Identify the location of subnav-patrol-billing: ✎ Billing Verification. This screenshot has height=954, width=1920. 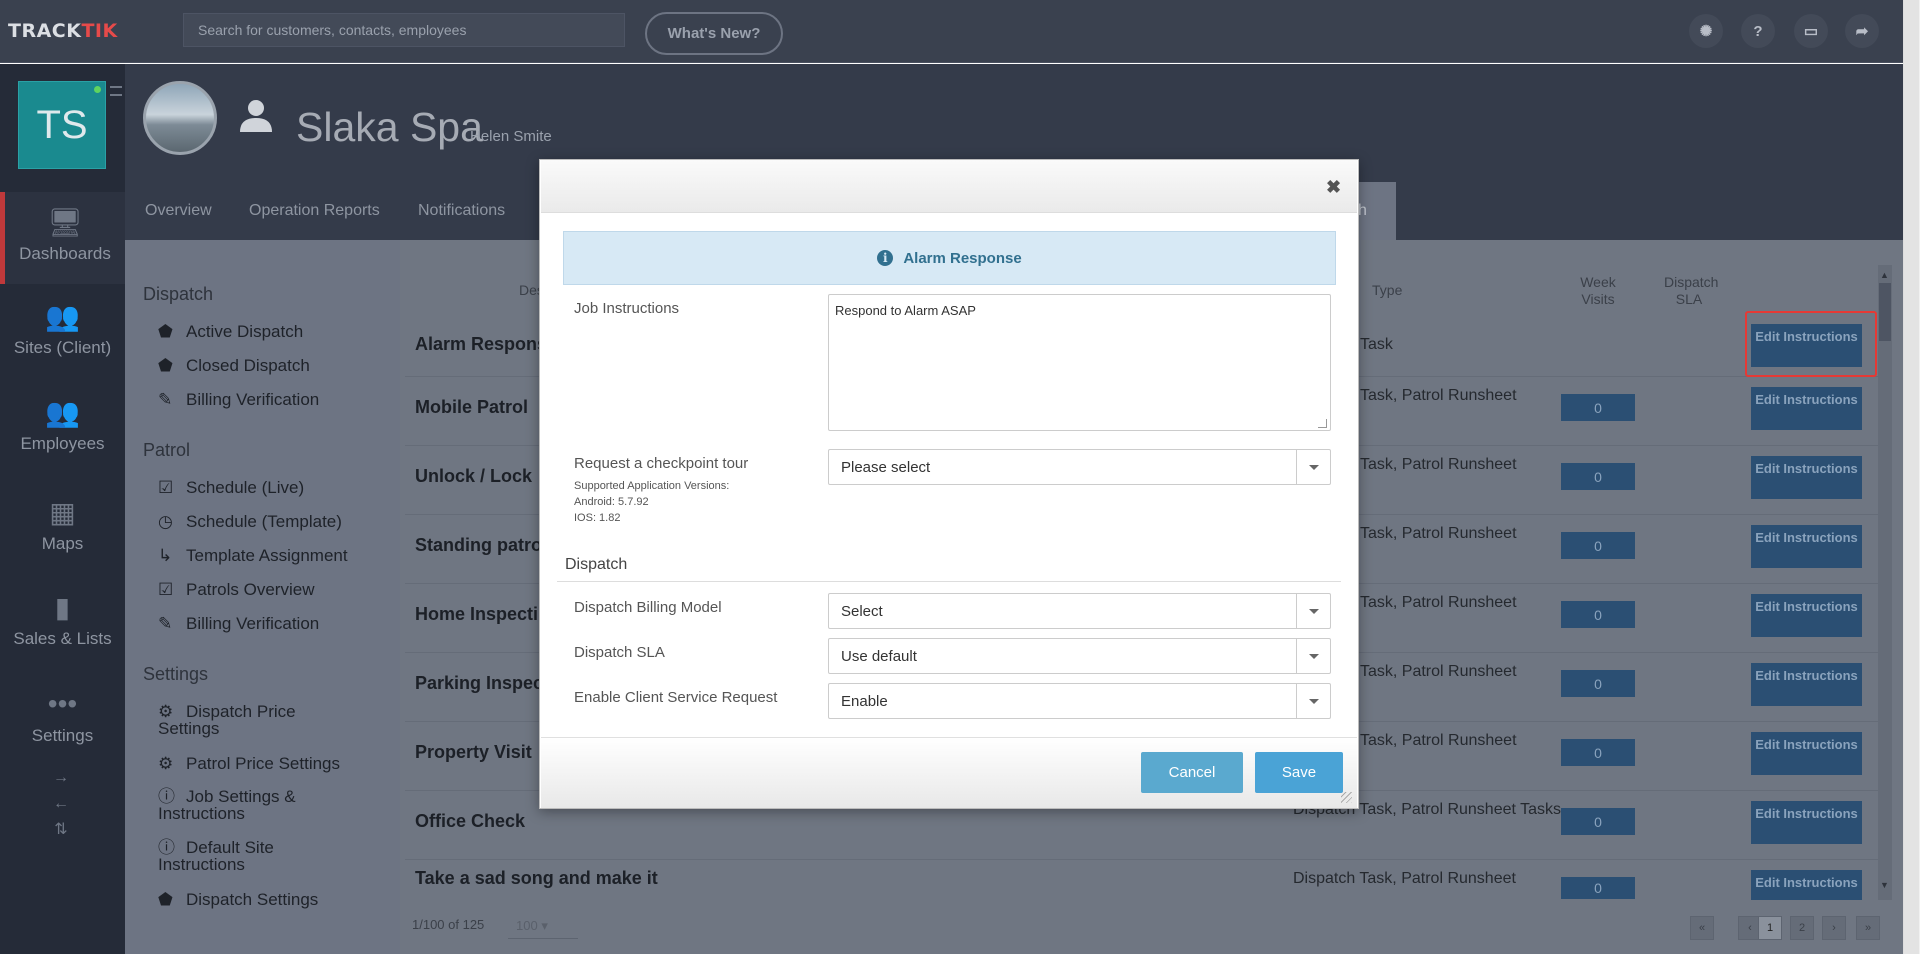
(238, 624).